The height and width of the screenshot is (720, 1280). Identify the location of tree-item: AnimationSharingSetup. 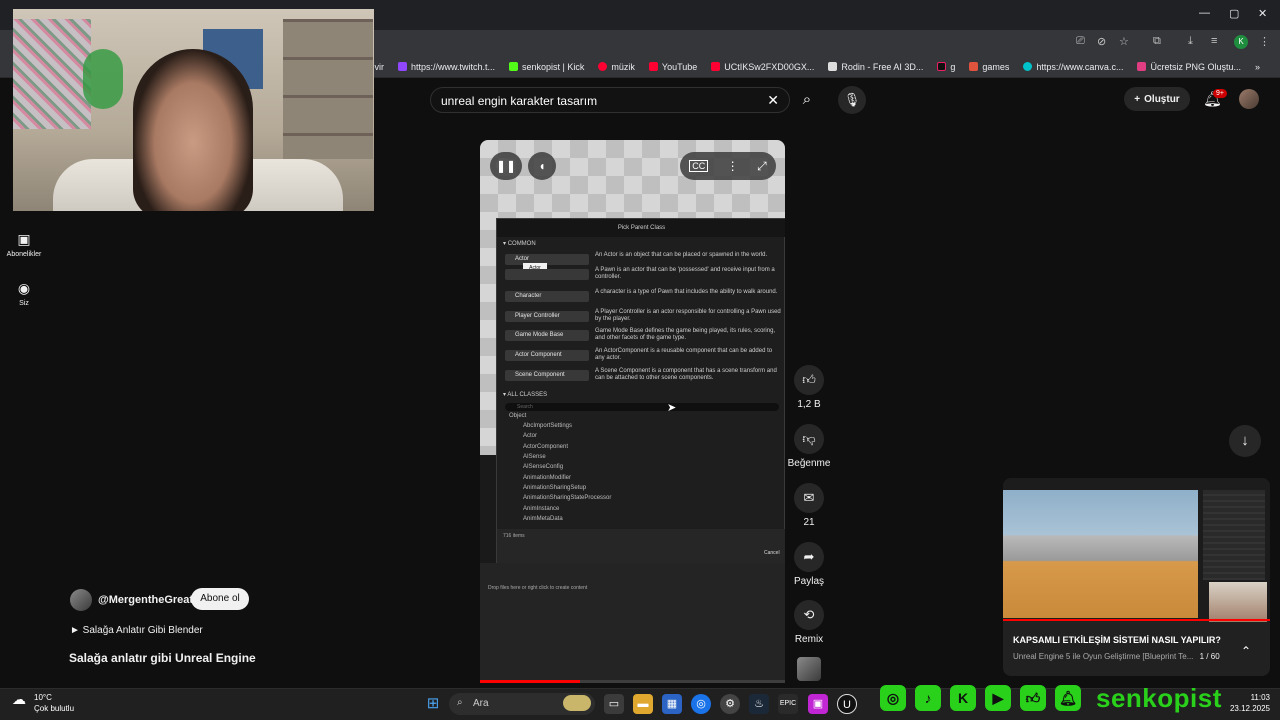
(554, 488).